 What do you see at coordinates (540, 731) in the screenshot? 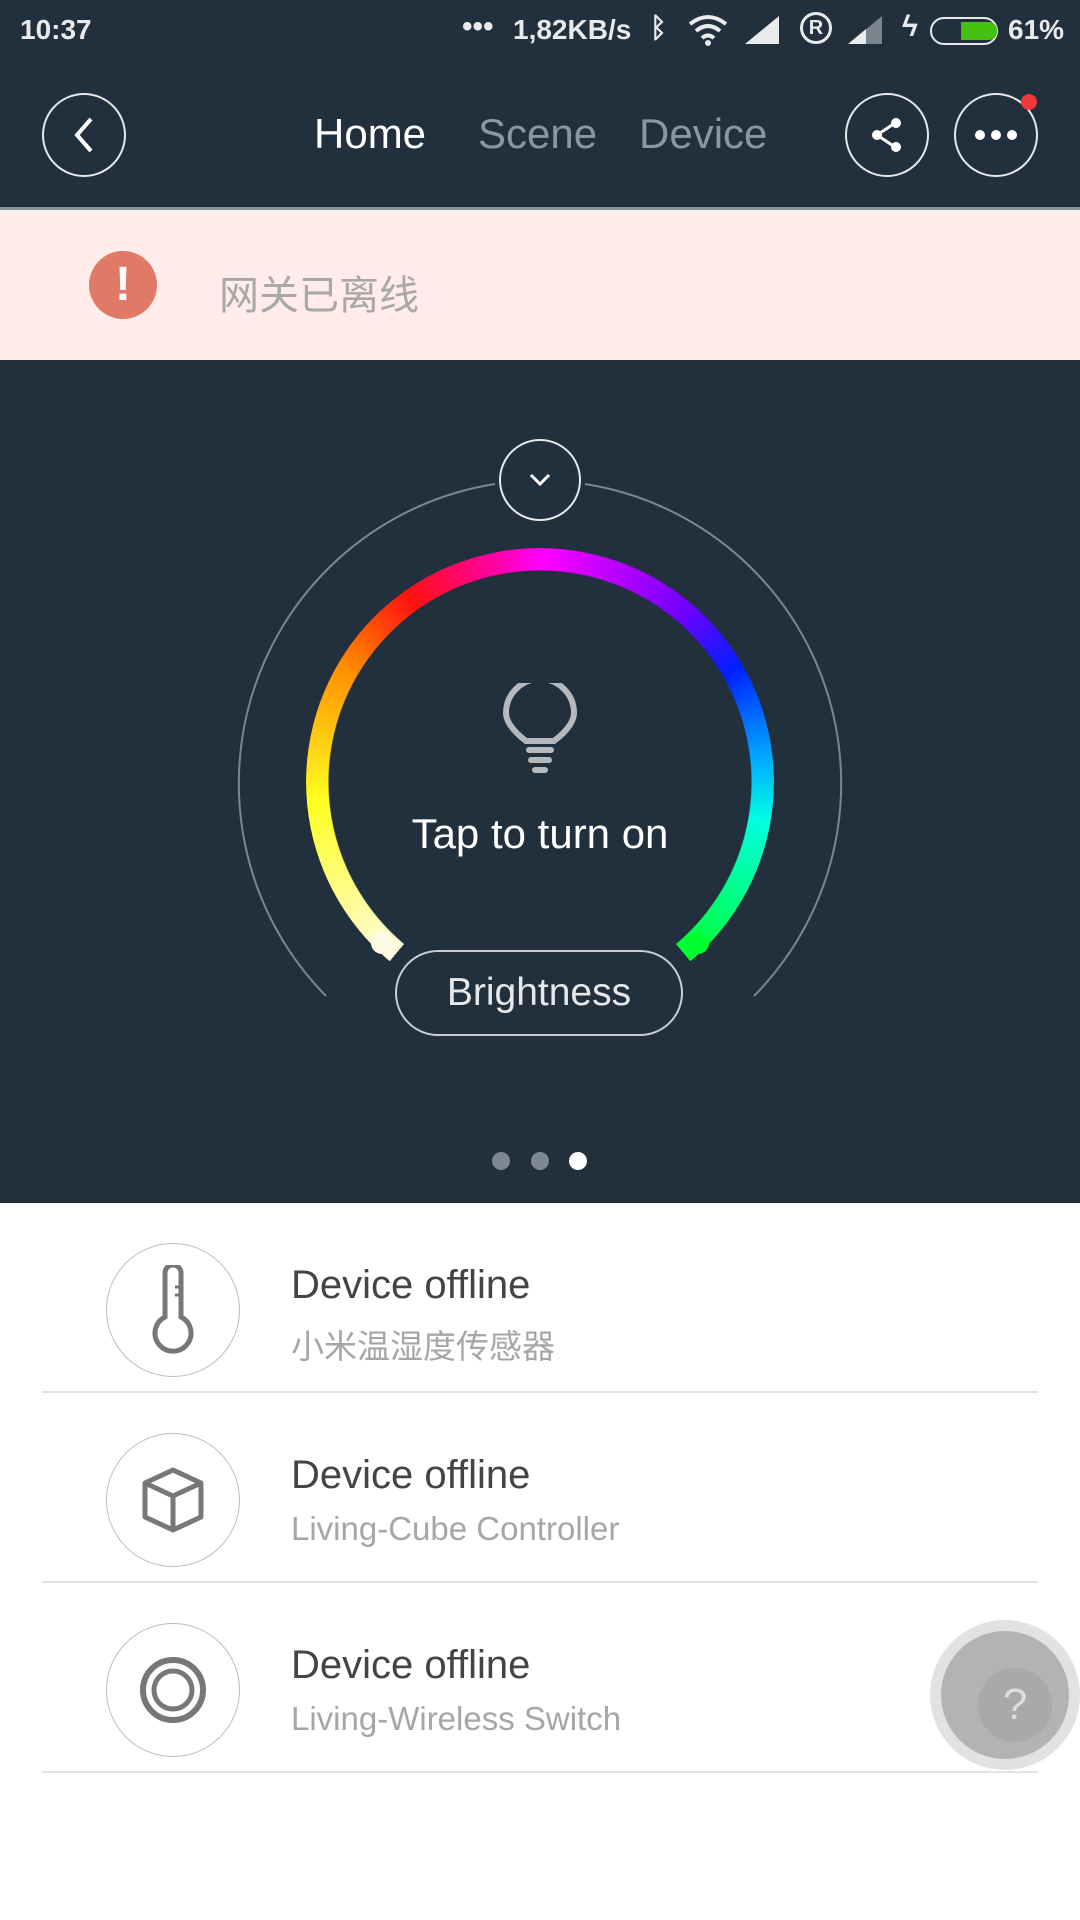
I see `bulb-icon` at bounding box center [540, 731].